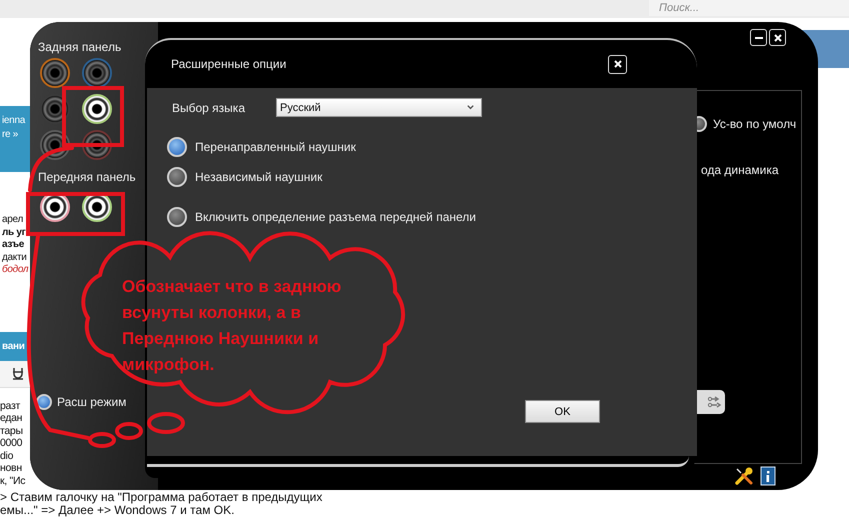  What do you see at coordinates (14, 258) in the screenshot?
I see `page-text: дакти` at bounding box center [14, 258].